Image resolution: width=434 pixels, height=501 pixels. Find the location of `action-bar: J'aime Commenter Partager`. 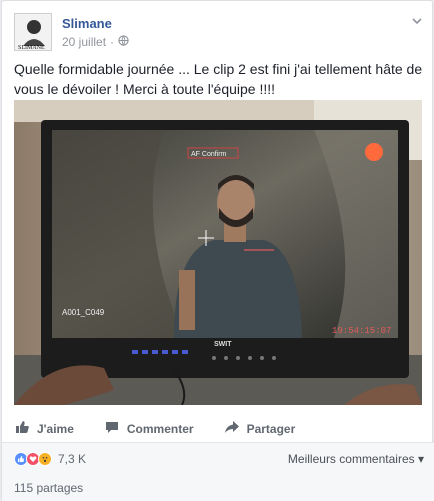

action-bar: J'aime Commenter Partager is located at coordinates (219, 429).